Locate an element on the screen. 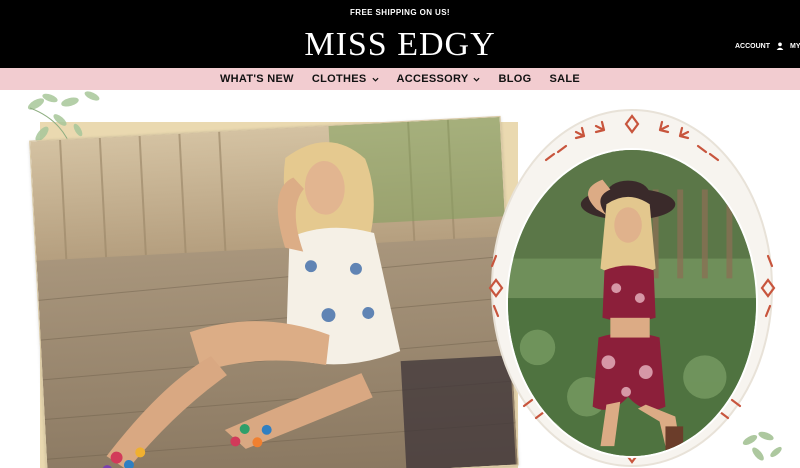 The height and width of the screenshot is (468, 800). account-link: ACCOUNT is located at coordinates (752, 46).